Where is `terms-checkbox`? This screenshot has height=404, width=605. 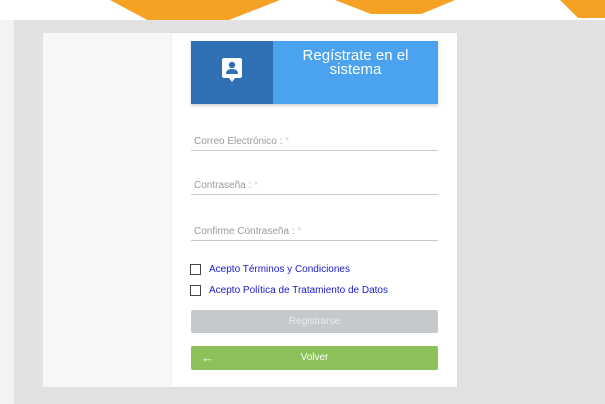
terms-checkbox is located at coordinates (195, 269).